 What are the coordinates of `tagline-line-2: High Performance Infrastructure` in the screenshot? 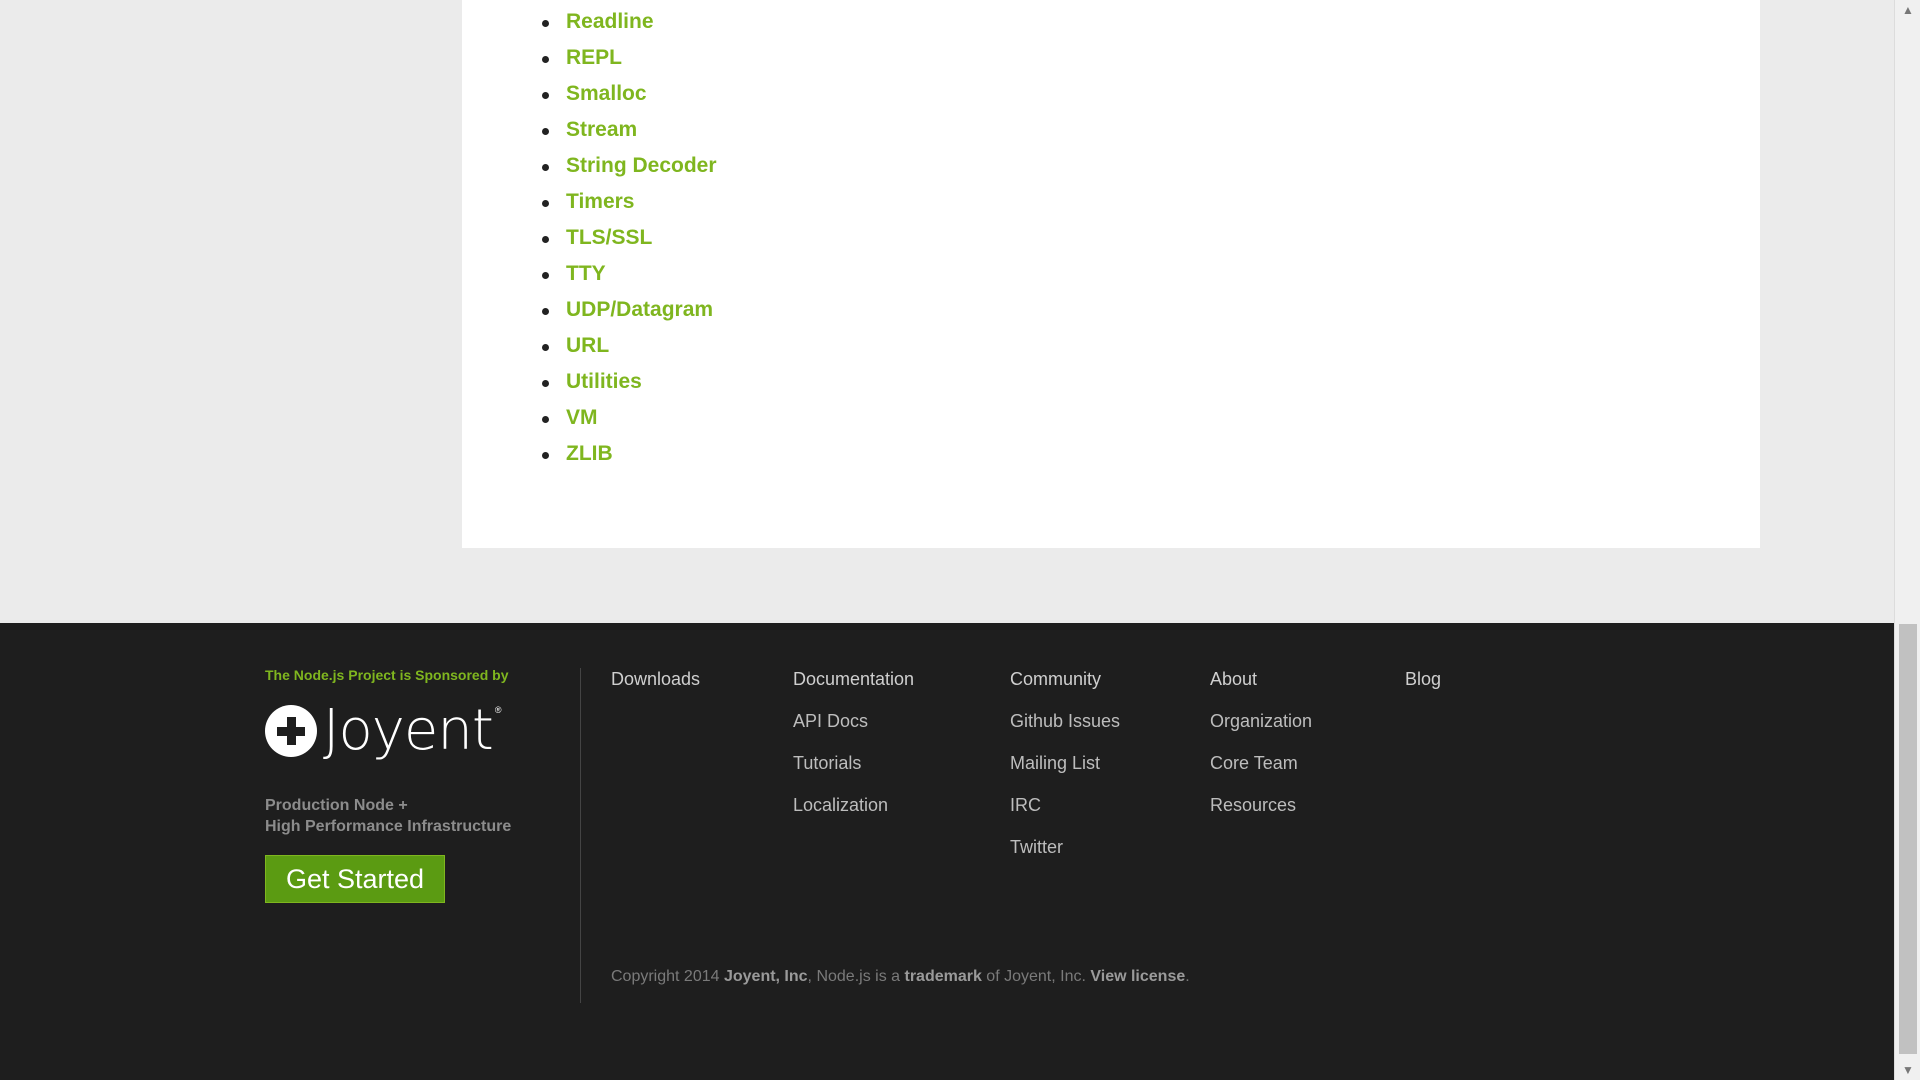 It's located at (388, 826).